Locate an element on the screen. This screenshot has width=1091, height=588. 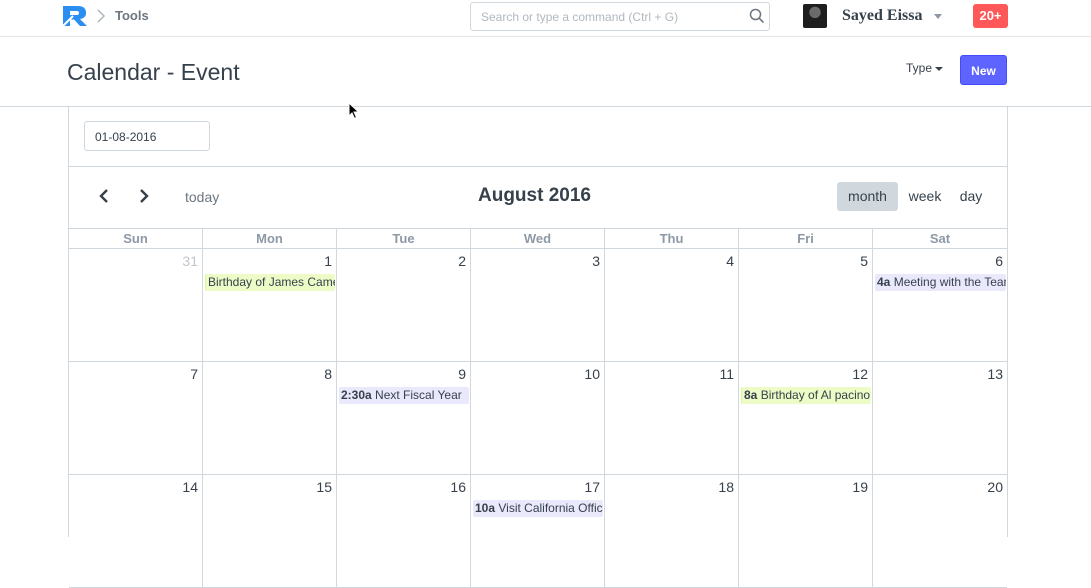
day-number: 20 is located at coordinates (995, 487).